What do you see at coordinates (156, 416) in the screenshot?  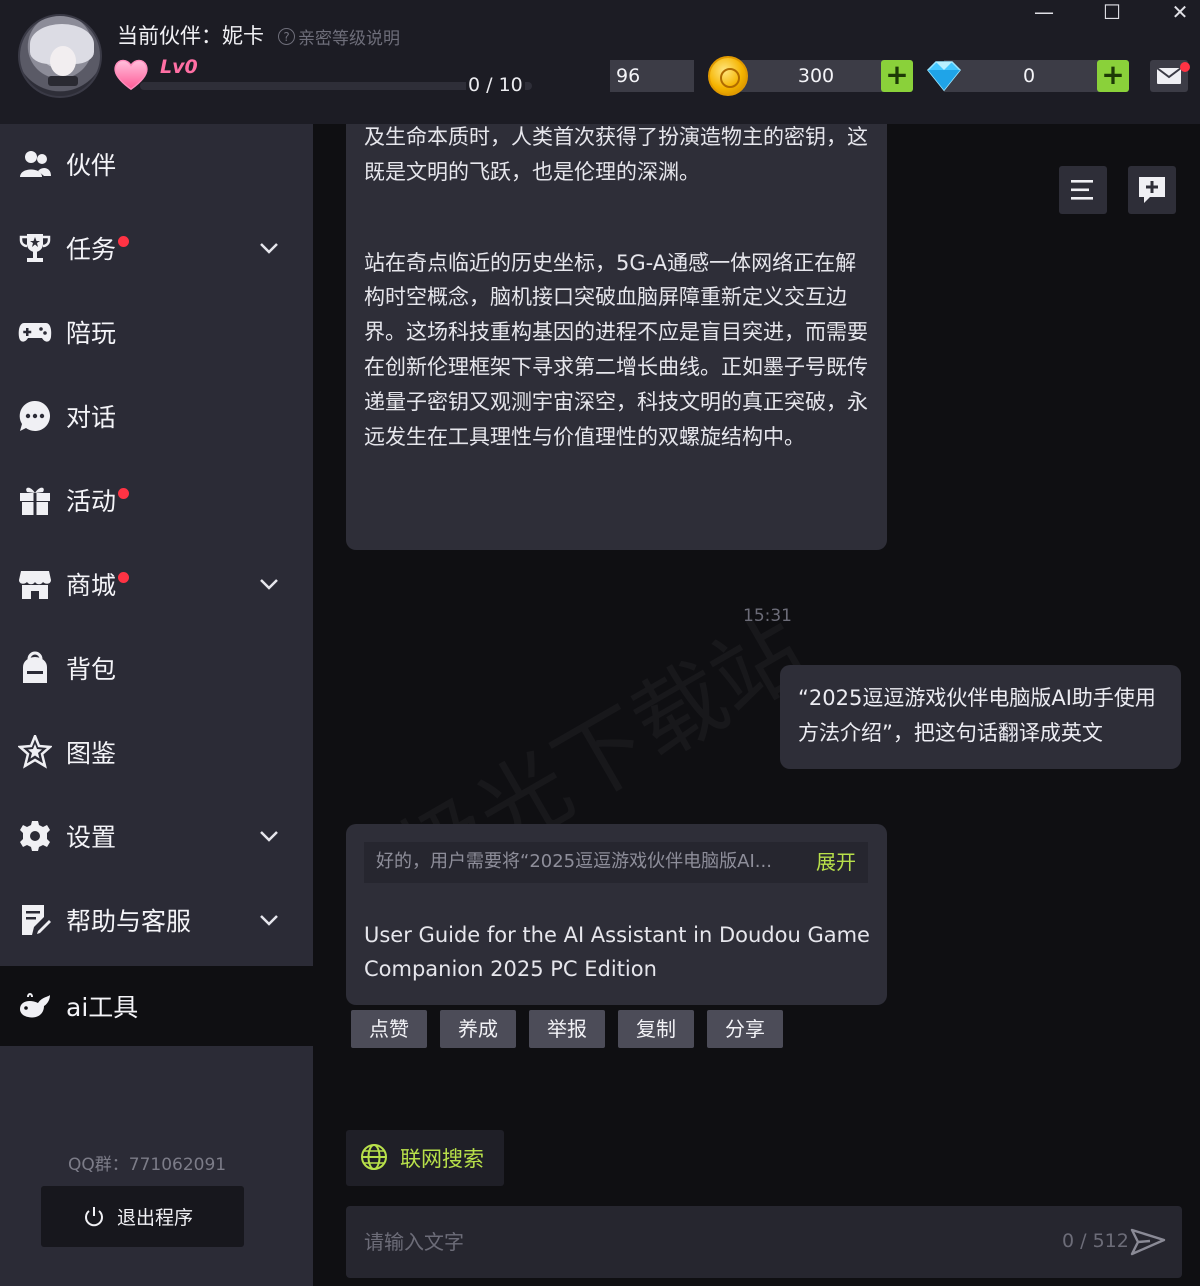 I see `sidebar-item-chat: 对话` at bounding box center [156, 416].